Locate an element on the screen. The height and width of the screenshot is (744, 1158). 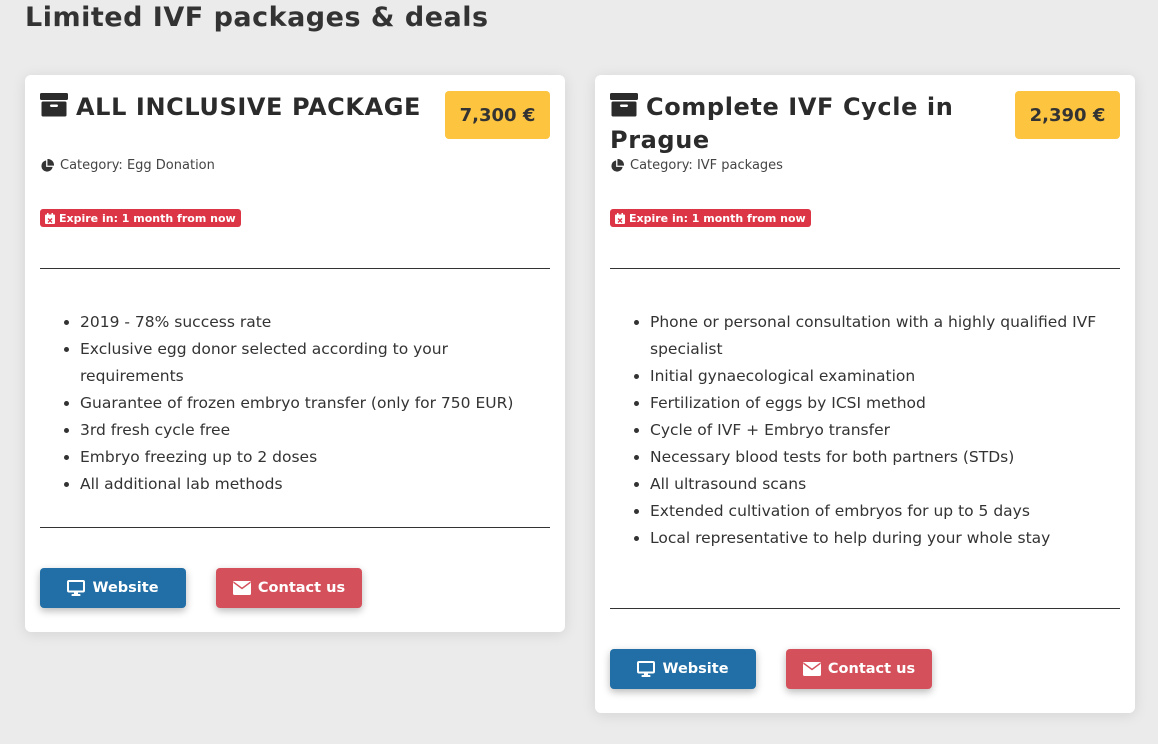
list-item: Embryo freezing up to 2 doses is located at coordinates (316, 457).